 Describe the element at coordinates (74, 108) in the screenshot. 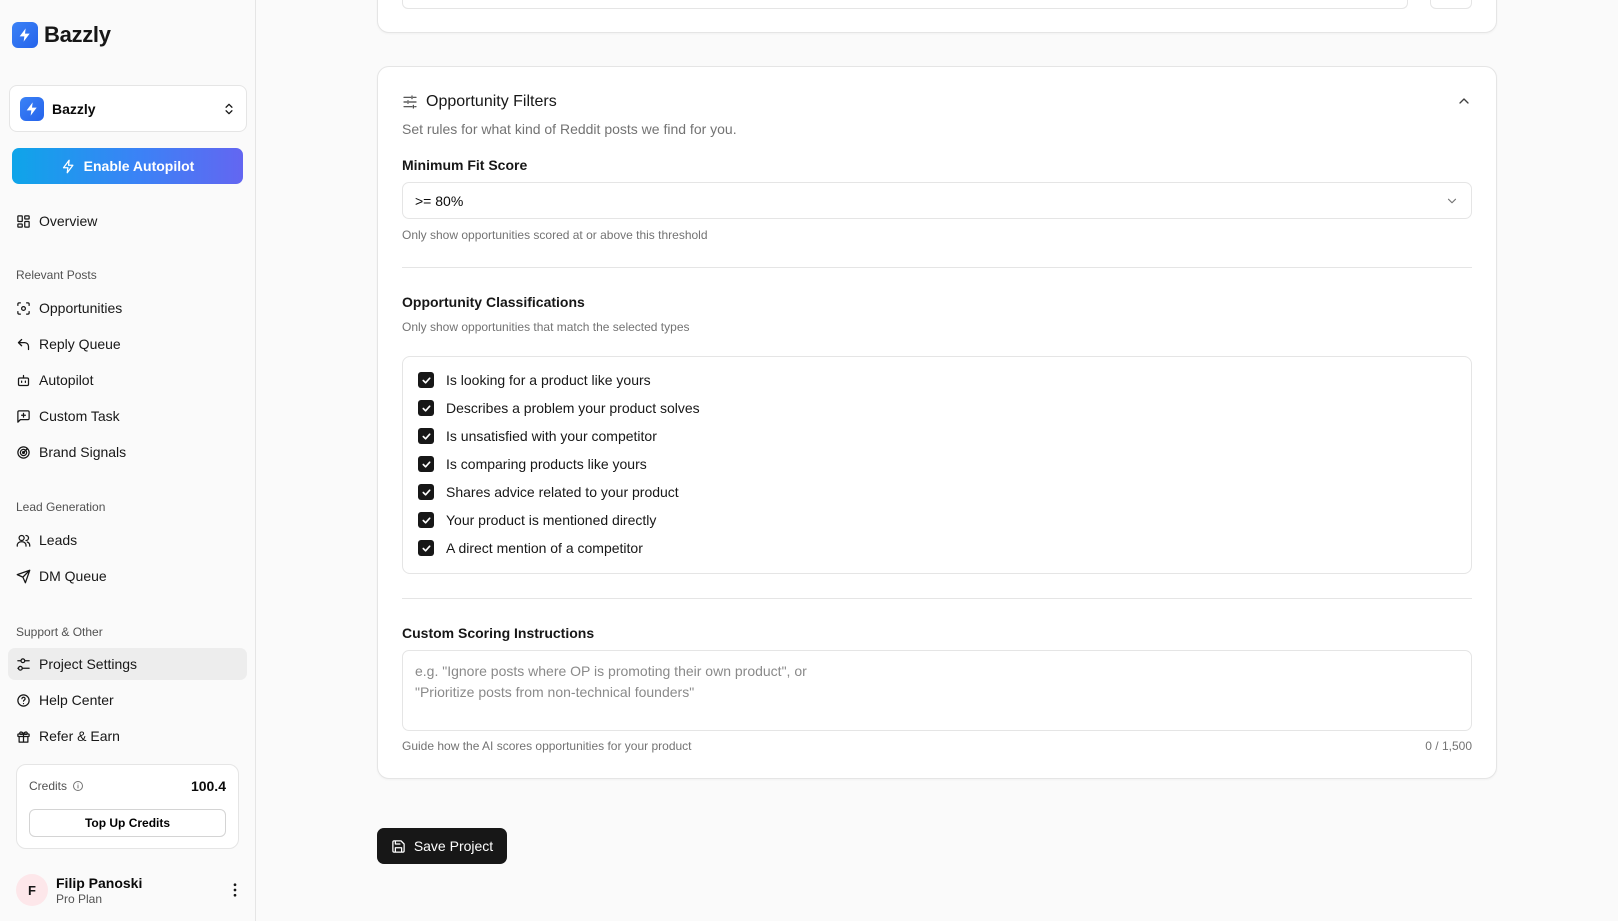

I see `project-name: Bazzly` at that location.